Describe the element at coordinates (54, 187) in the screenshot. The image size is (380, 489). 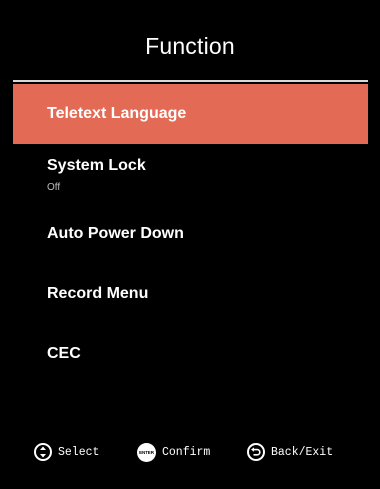
I see `menu-item-value: Off` at that location.